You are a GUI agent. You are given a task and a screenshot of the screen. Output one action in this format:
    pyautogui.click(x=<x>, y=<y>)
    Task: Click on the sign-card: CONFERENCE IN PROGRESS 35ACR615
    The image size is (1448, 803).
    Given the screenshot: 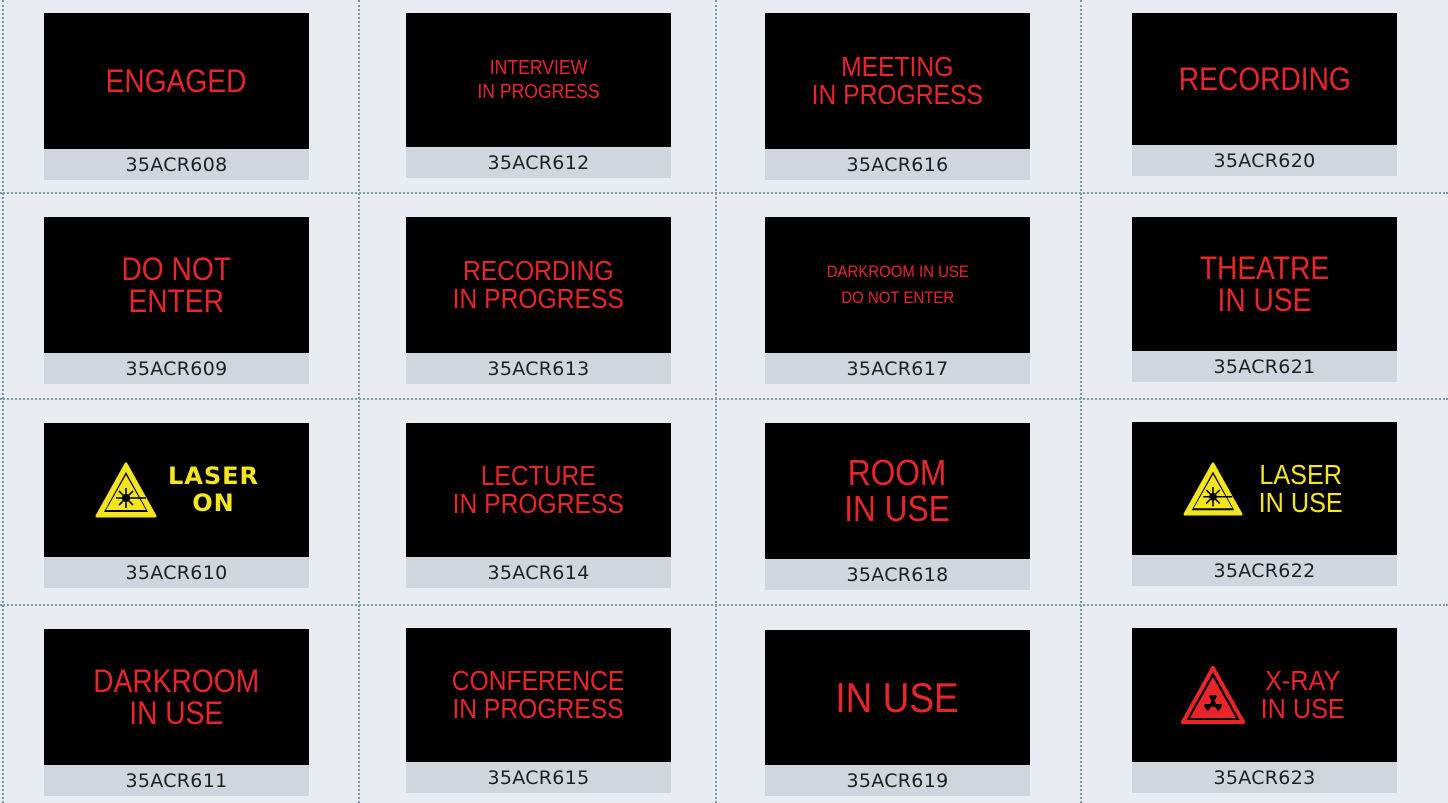 What is the action you would take?
    pyautogui.click(x=538, y=710)
    